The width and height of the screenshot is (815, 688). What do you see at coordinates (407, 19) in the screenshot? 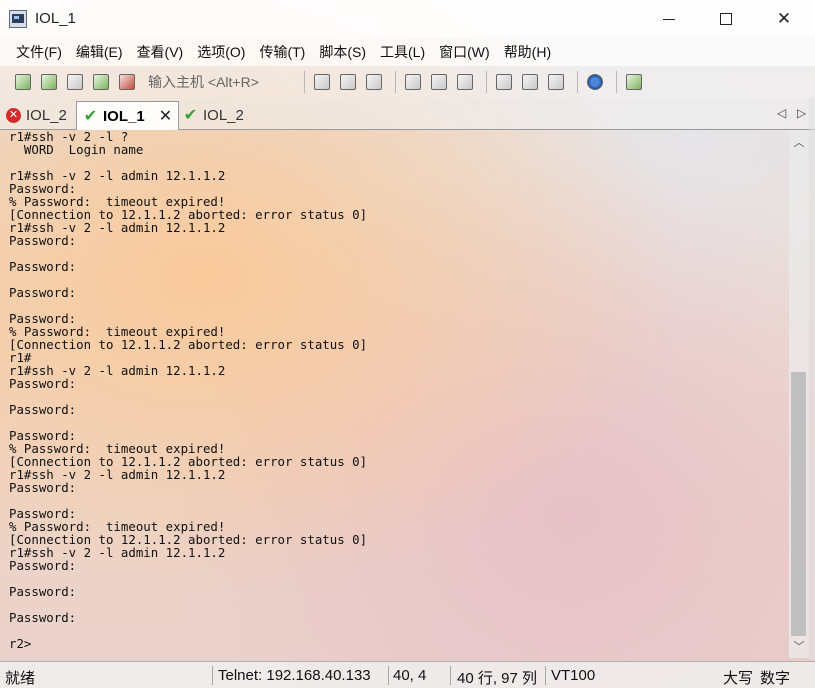
I see `title-bar: IOL_1 ✕` at bounding box center [407, 19].